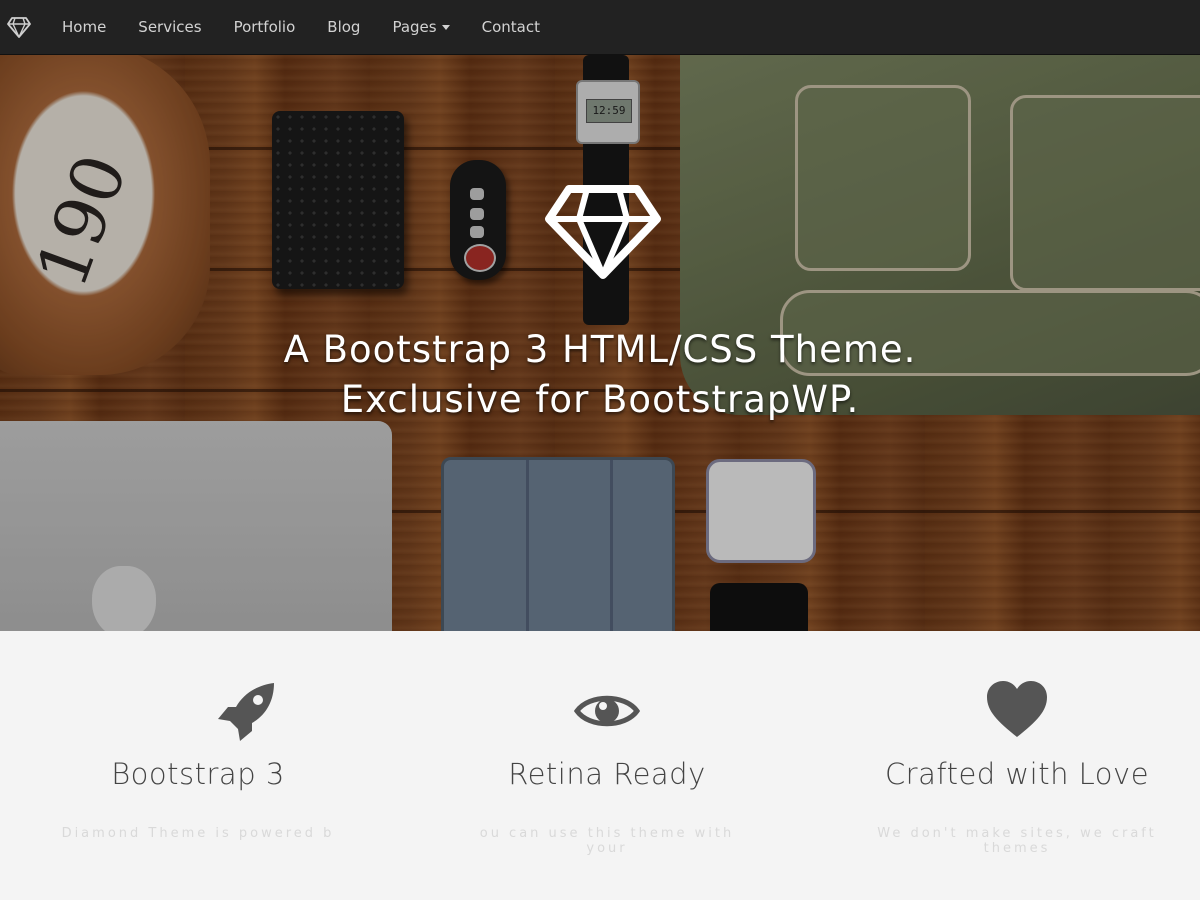 Image resolution: width=1200 pixels, height=900 pixels. I want to click on nav-pages-label: Pages, so click(414, 27).